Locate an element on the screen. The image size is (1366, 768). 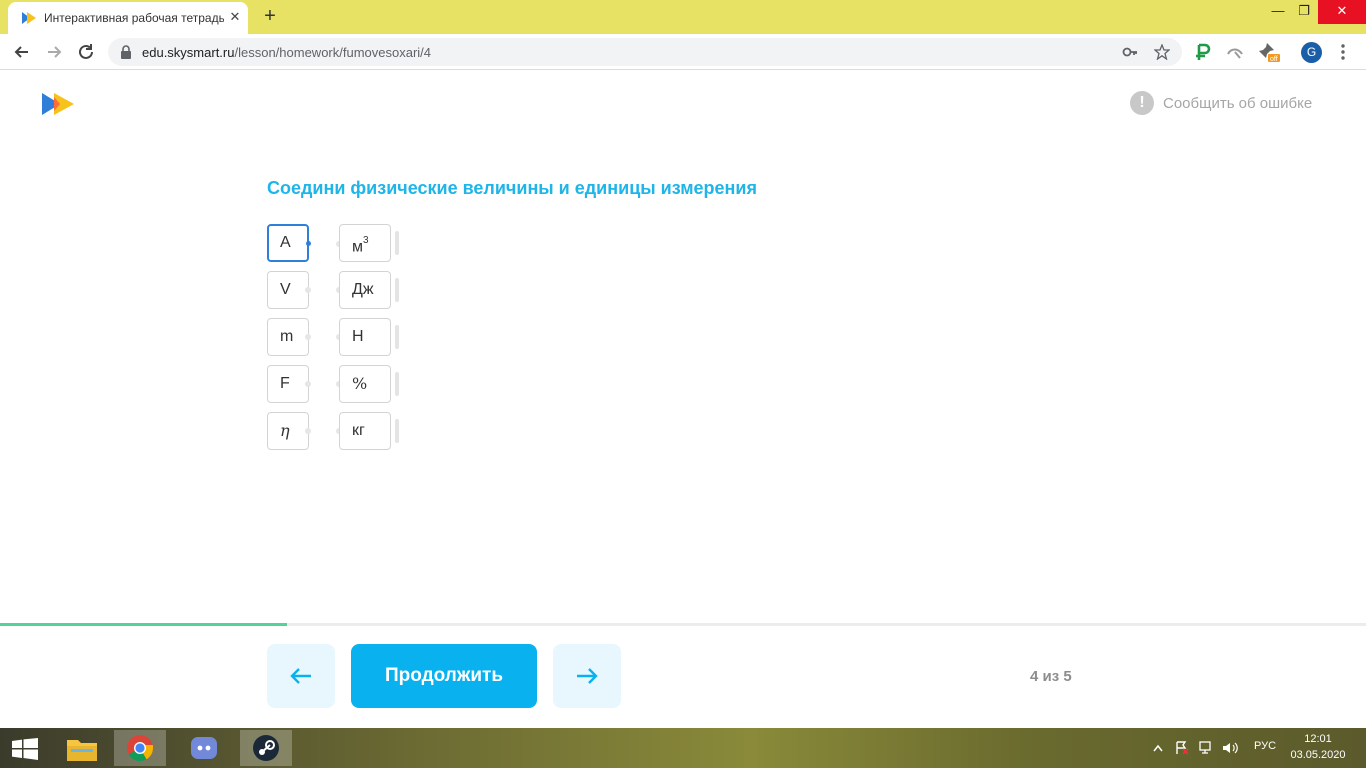
quantity-card: F is located at coordinates (288, 384).